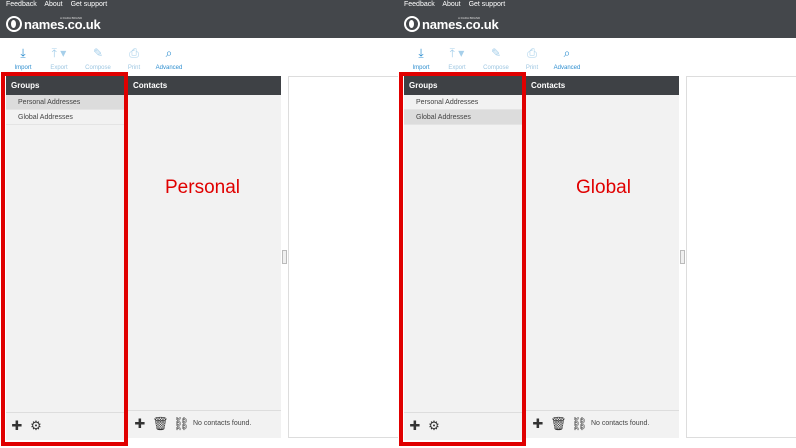 This screenshot has width=796, height=448. What do you see at coordinates (202, 187) in the screenshot?
I see `annotation-label: Personal` at bounding box center [202, 187].